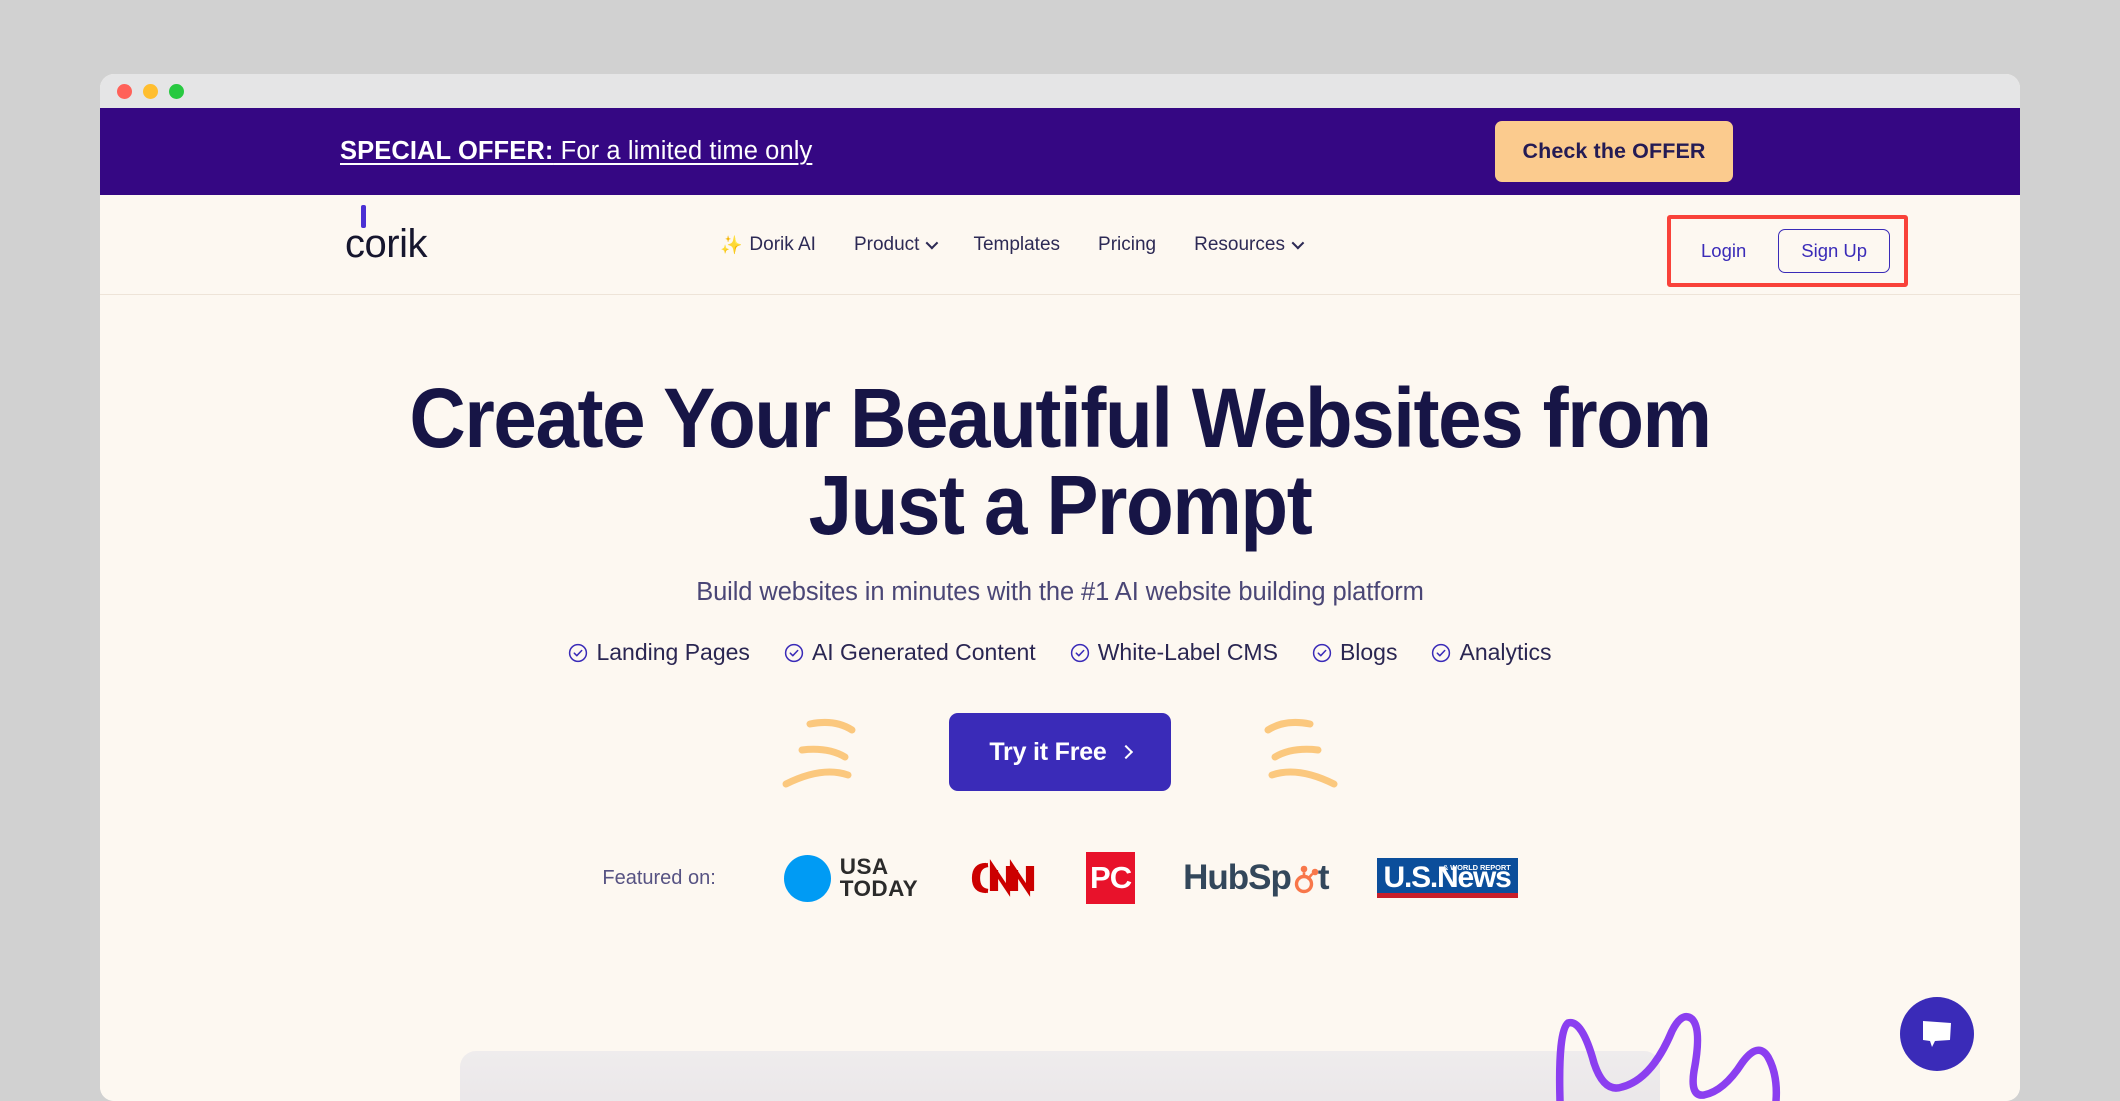  Describe the element at coordinates (683, 151) in the screenshot. I see `promo-light-text: For a limited time only` at that location.